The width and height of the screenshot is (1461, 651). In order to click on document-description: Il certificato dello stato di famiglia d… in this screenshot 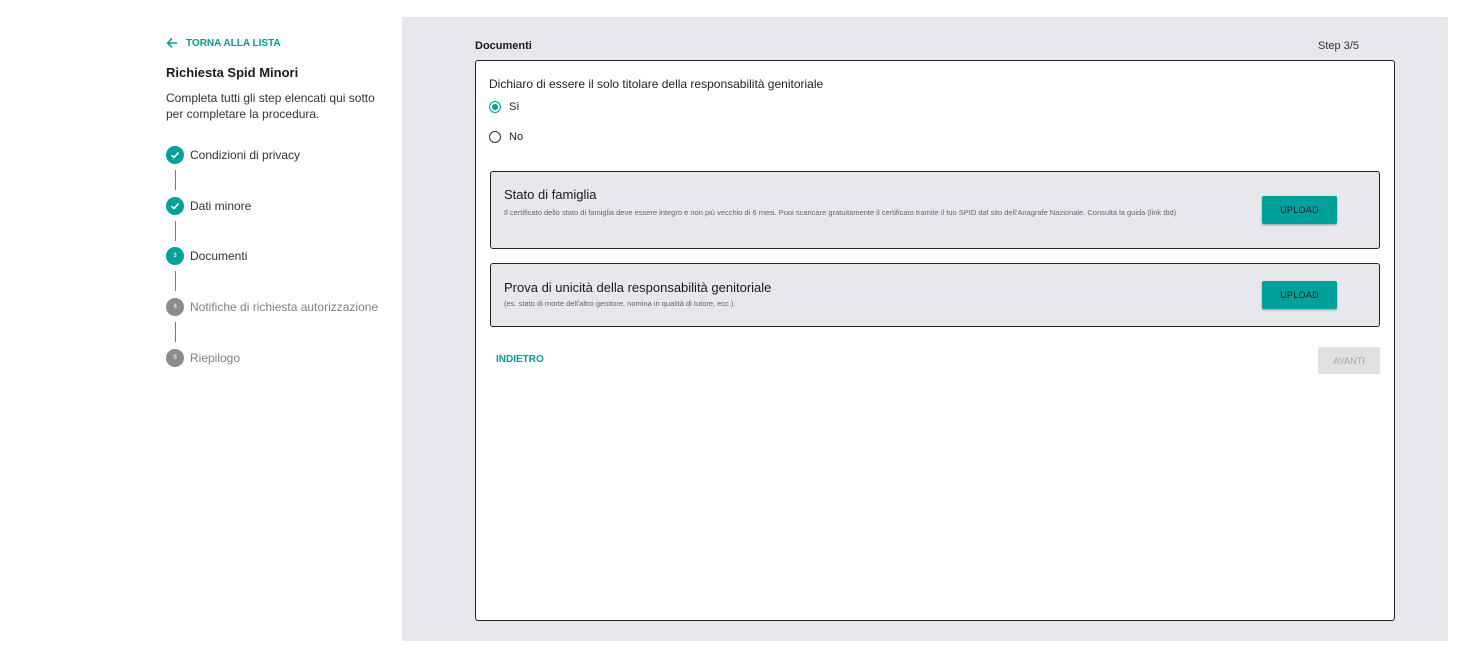, I will do `click(840, 212)`.